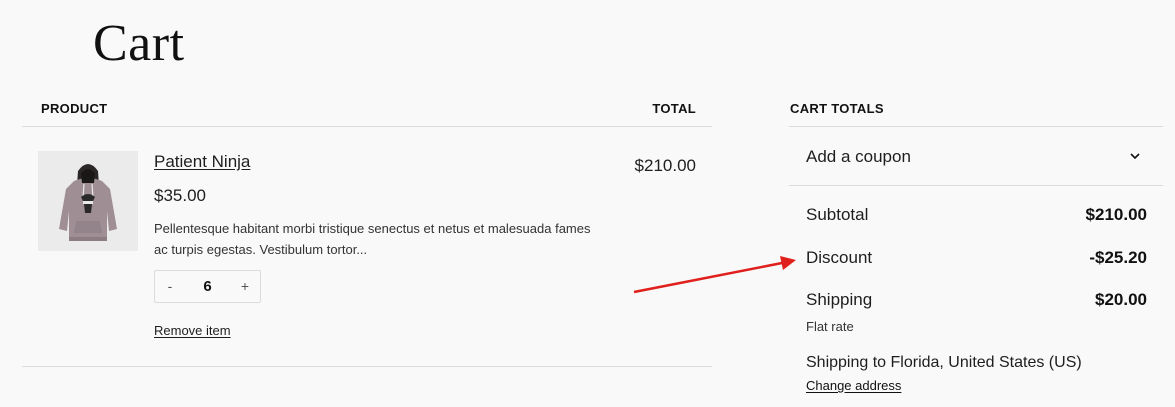  Describe the element at coordinates (139, 43) in the screenshot. I see `page-title: Cart` at that location.